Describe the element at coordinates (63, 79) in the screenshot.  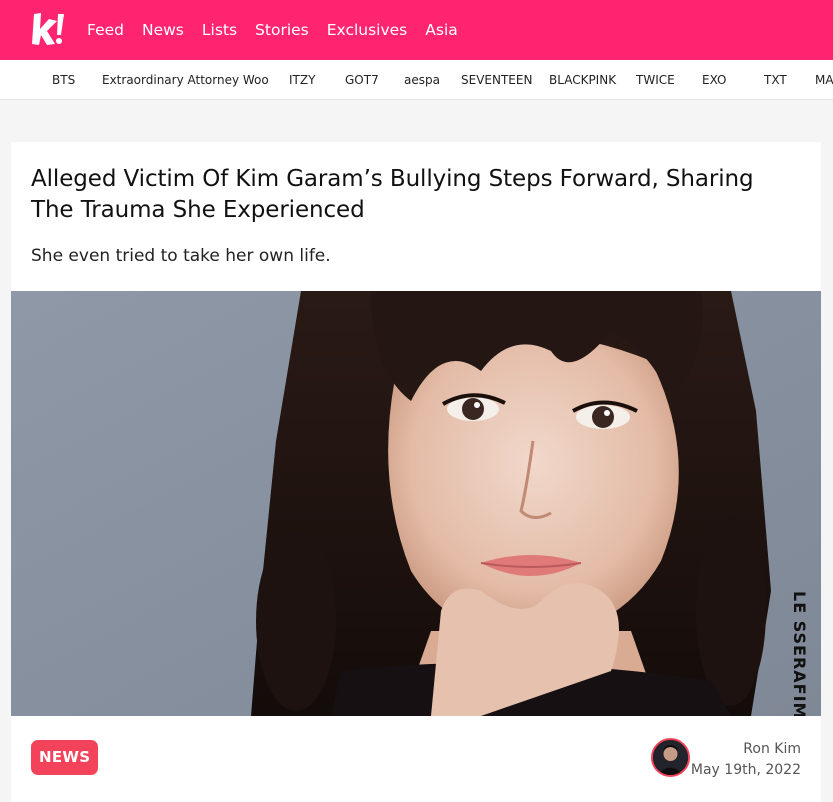
I see `tag-link: BTS` at that location.